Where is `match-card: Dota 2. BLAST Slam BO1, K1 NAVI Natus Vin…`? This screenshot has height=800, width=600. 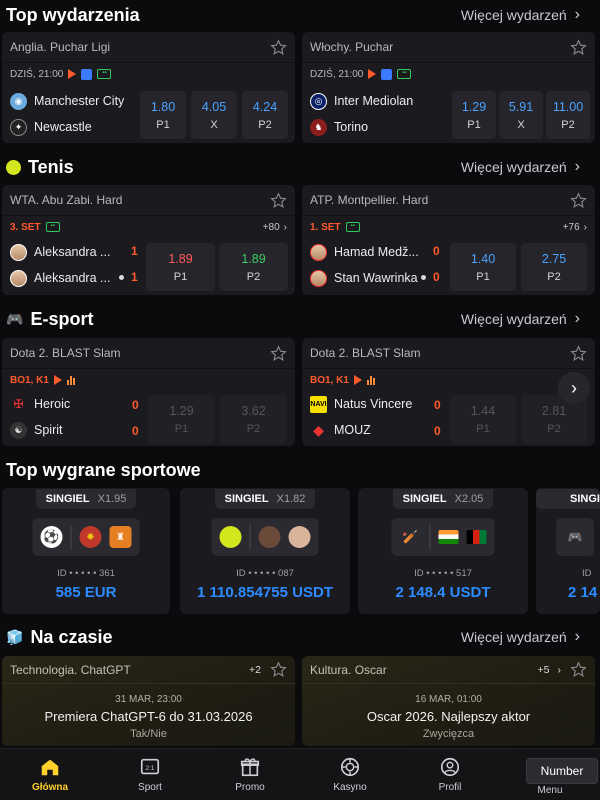
match-card: Dota 2. BLAST Slam BO1, K1 NAVI Natus Vin… is located at coordinates (448, 392).